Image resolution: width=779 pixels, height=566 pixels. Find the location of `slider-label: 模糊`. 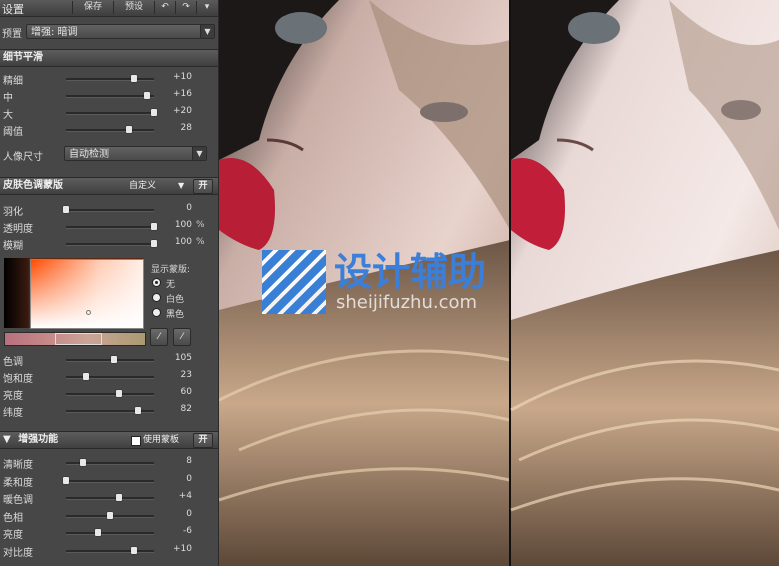

slider-label: 模糊 is located at coordinates (13, 246).